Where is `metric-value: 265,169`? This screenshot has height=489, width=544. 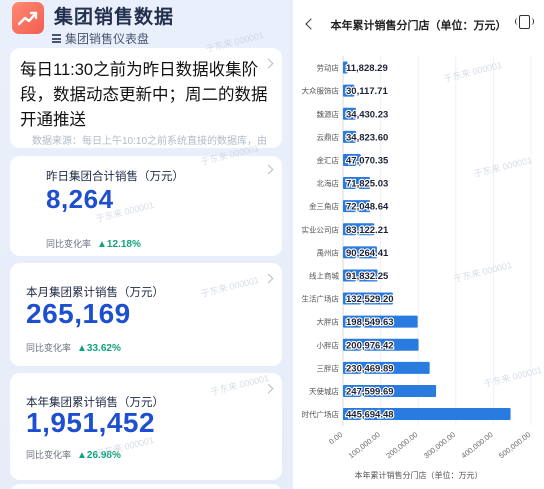
metric-value: 265,169 is located at coordinates (78, 313).